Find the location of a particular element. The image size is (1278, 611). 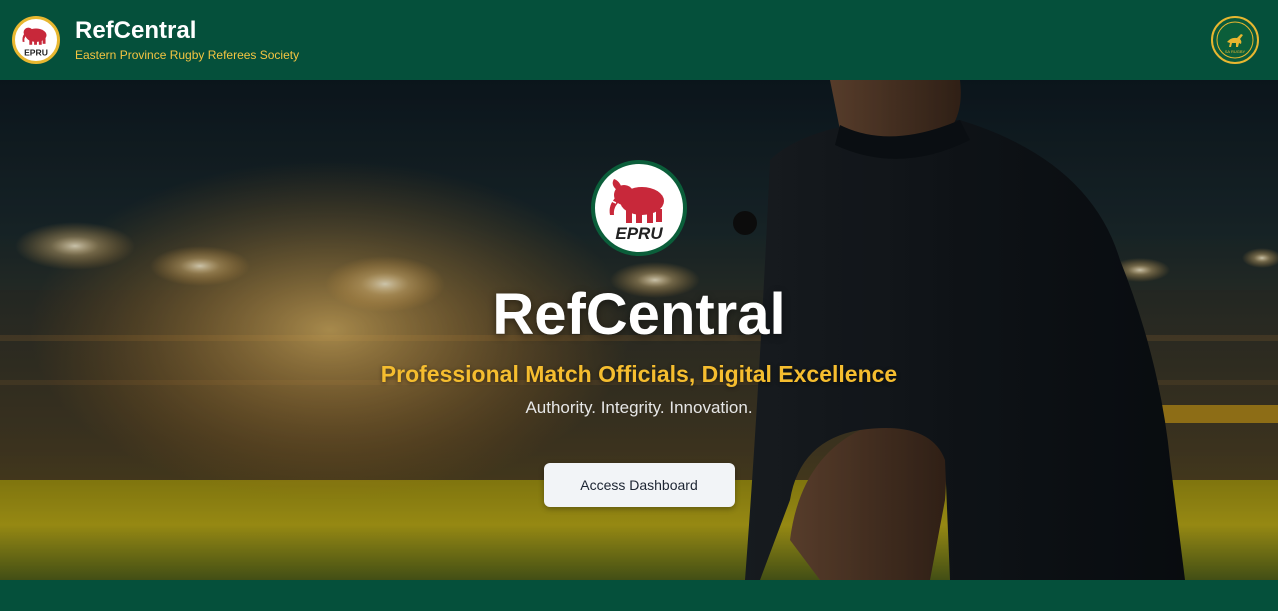

access-dashboard-button: Access Dashboard is located at coordinates (639, 485).